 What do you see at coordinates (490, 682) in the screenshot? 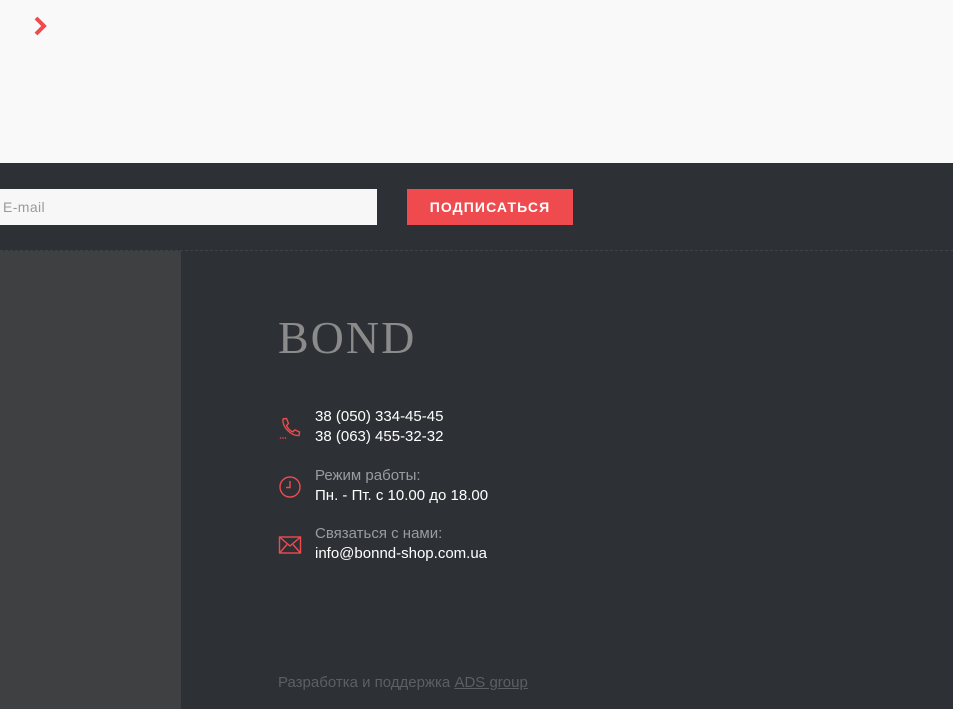
I see `ads-group-link: ADS group` at bounding box center [490, 682].